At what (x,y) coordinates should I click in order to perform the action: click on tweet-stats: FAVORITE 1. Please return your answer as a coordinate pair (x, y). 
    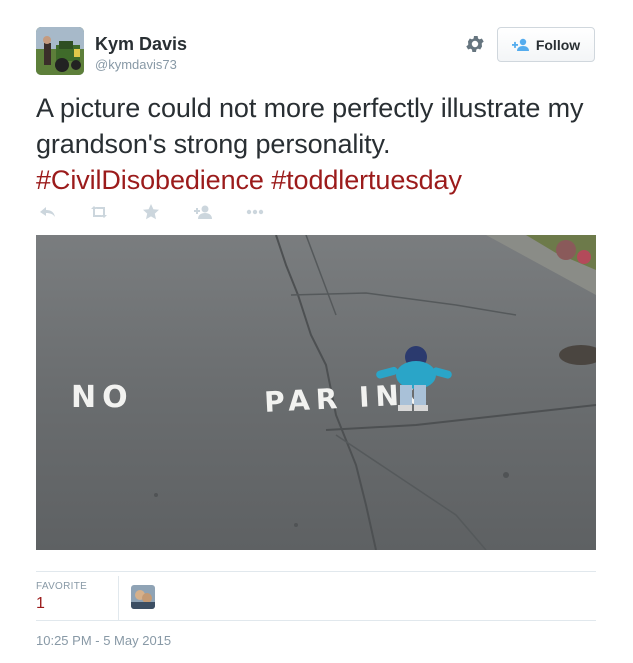
    Looking at the image, I should click on (316, 596).